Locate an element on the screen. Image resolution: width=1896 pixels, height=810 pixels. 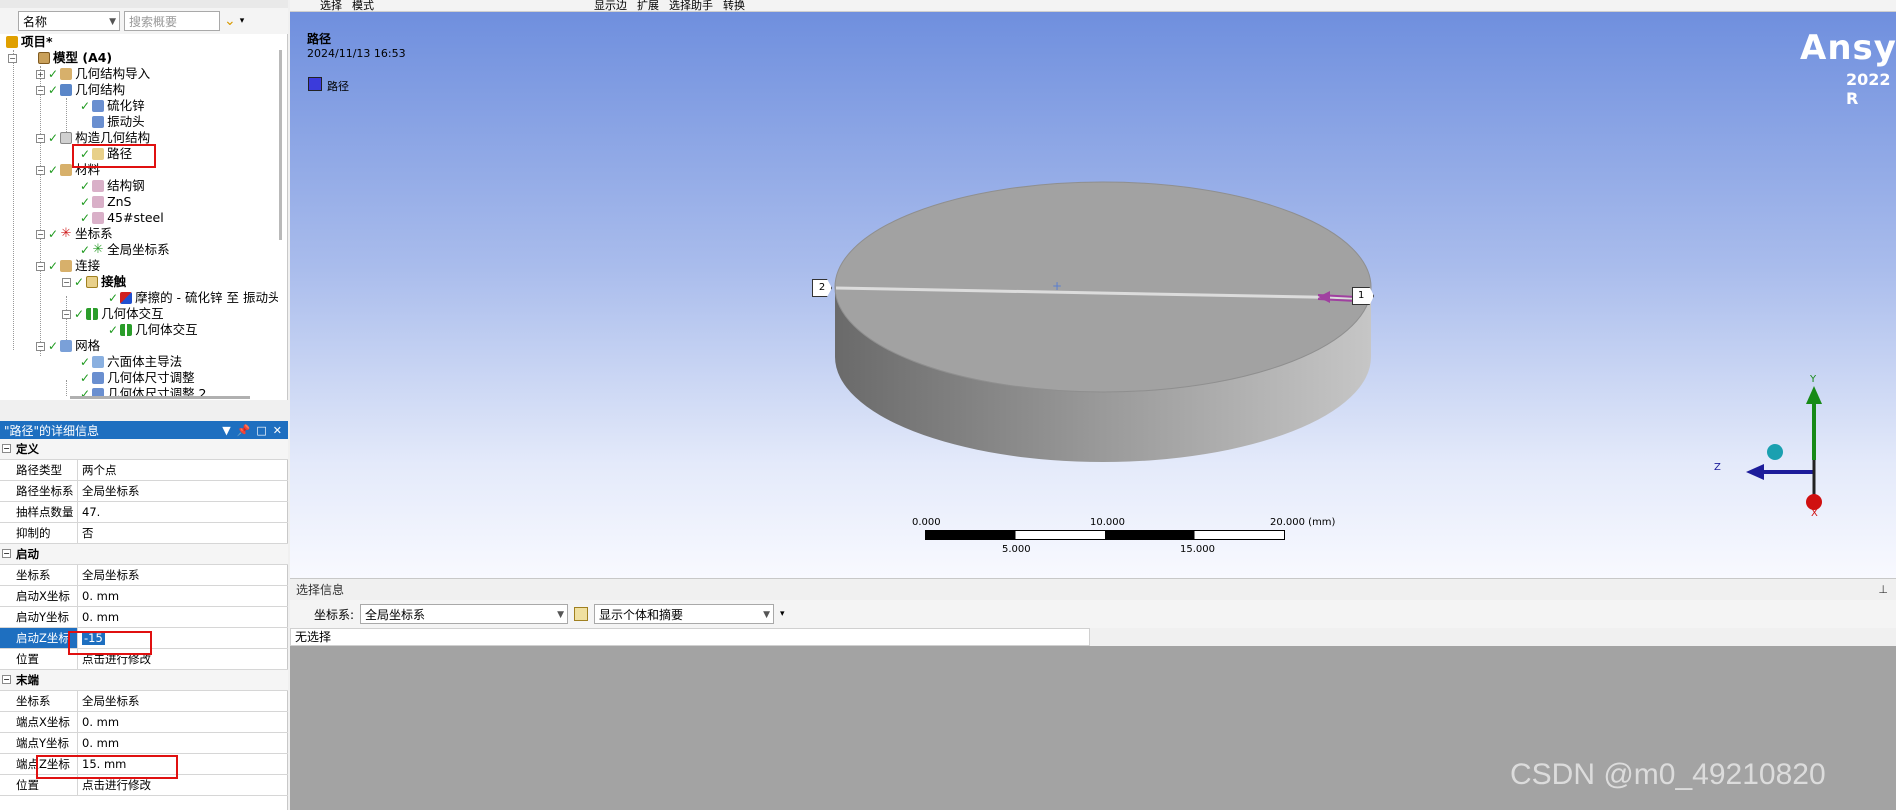
filter-chevron-icon: ⌄ is located at coordinates (230, 21).